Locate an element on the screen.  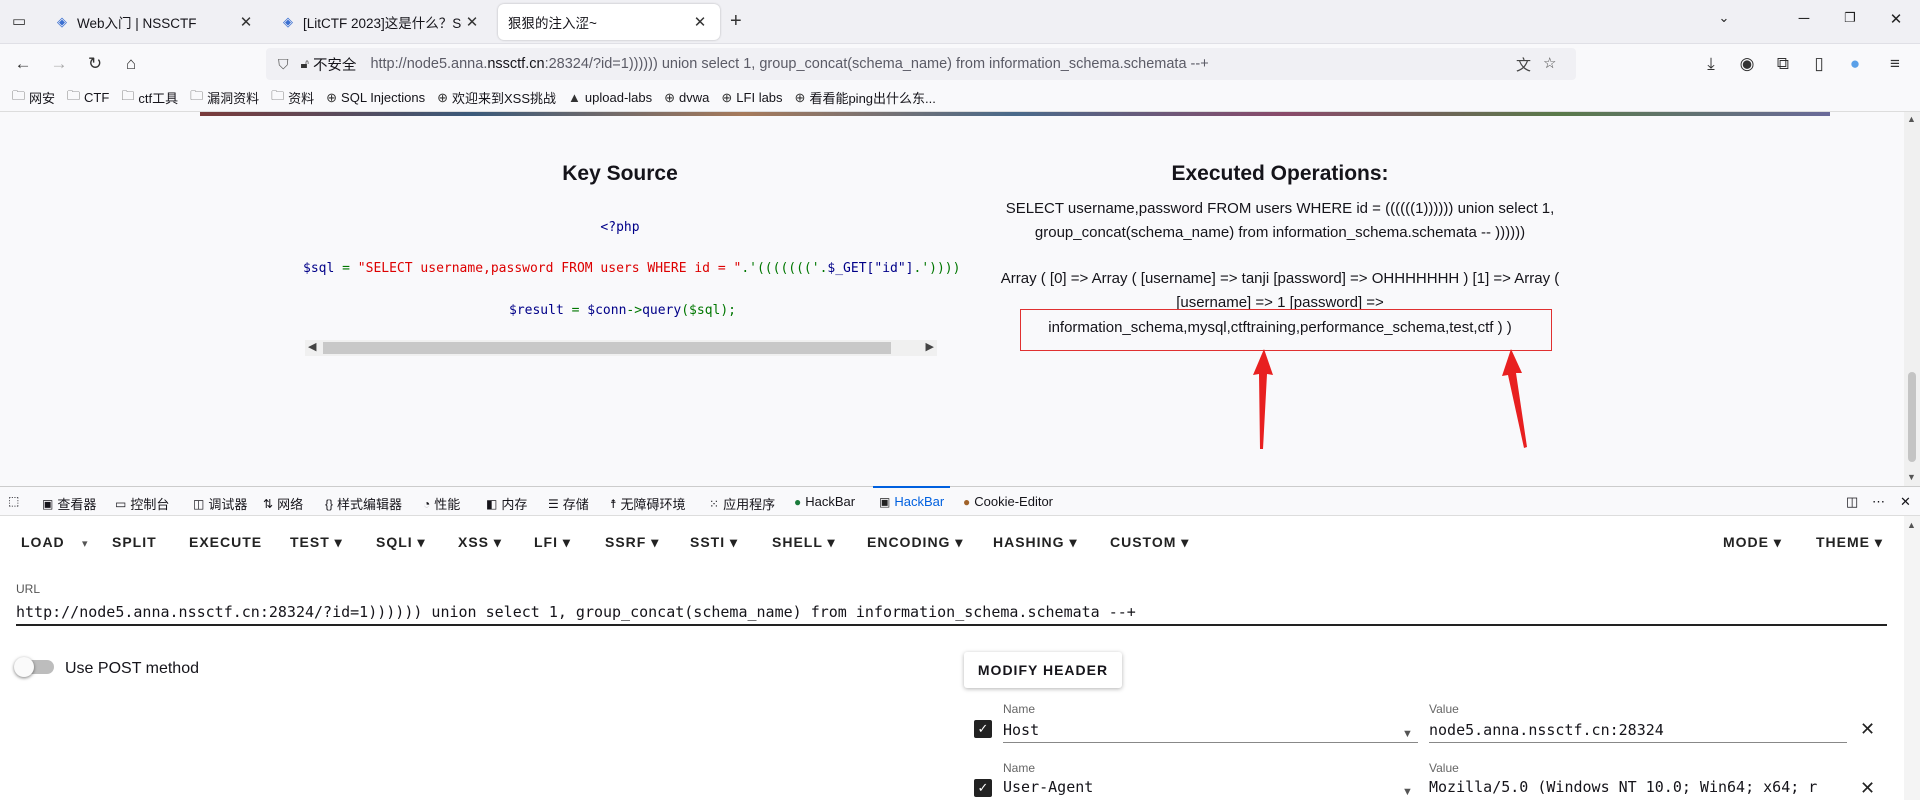
devtools-close-icon: ✕ is located at coordinates (1905, 502).